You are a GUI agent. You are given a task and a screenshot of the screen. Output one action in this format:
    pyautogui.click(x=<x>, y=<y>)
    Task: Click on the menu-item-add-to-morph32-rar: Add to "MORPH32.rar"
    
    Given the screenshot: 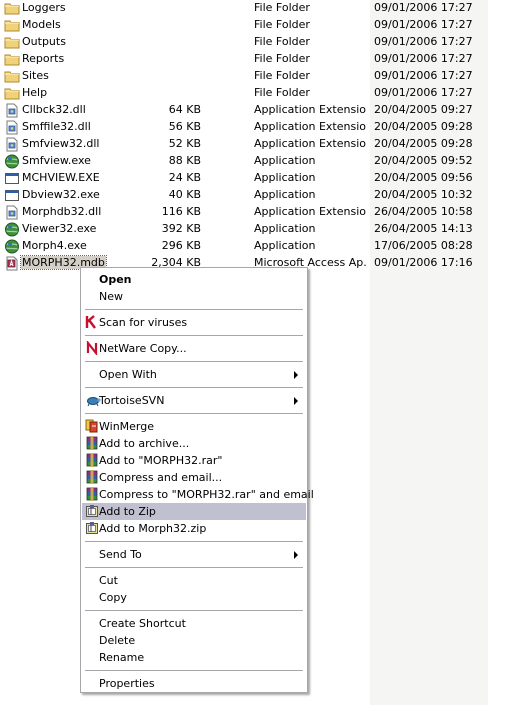 What is the action you would take?
    pyautogui.click(x=194, y=460)
    